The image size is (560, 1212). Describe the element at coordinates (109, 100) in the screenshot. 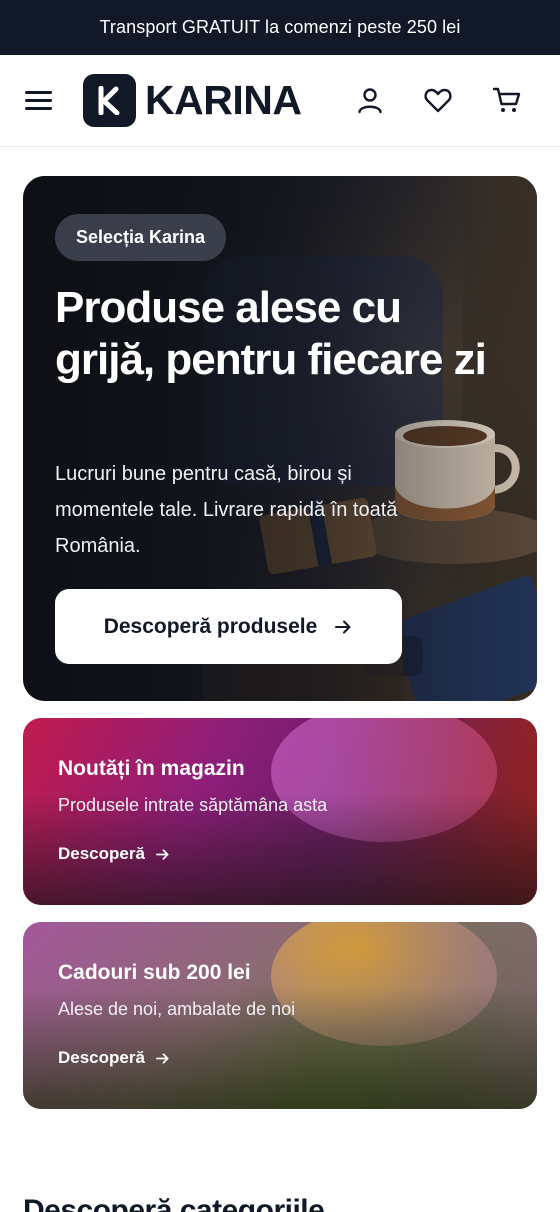

I see `logo-mark` at that location.